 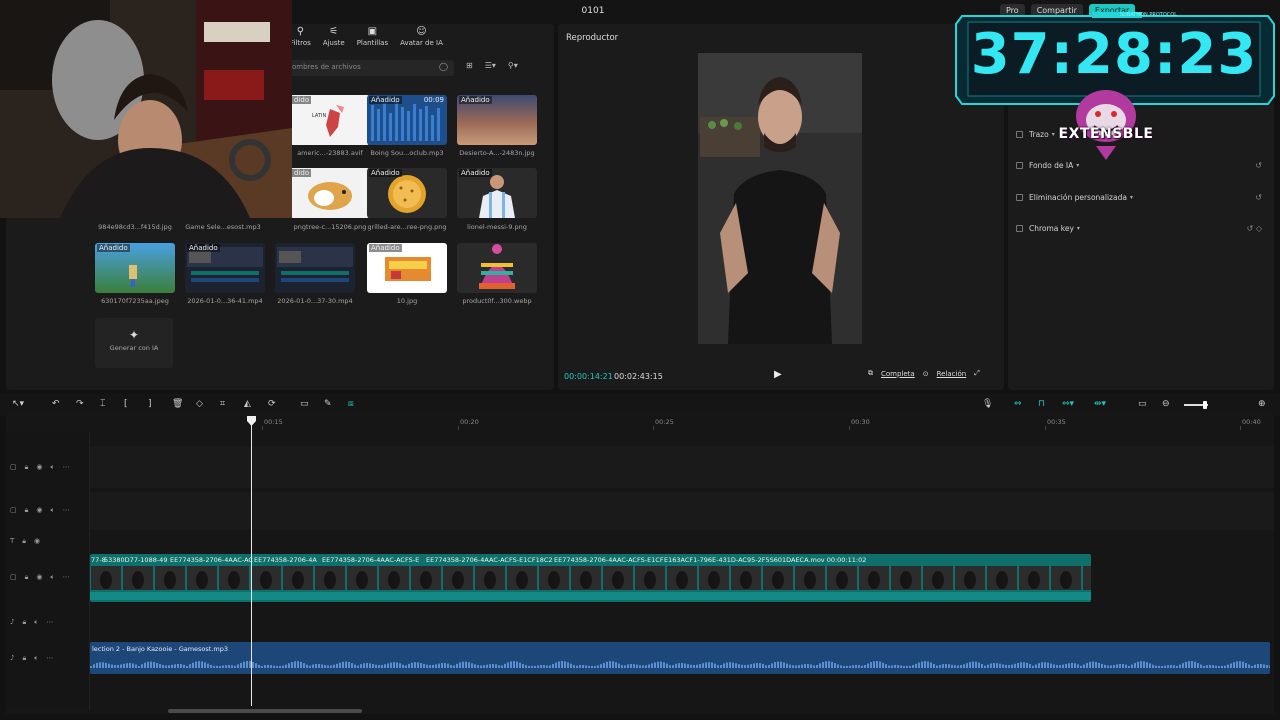 I want to click on delete-icon: 🗑, so click(x=177, y=404).